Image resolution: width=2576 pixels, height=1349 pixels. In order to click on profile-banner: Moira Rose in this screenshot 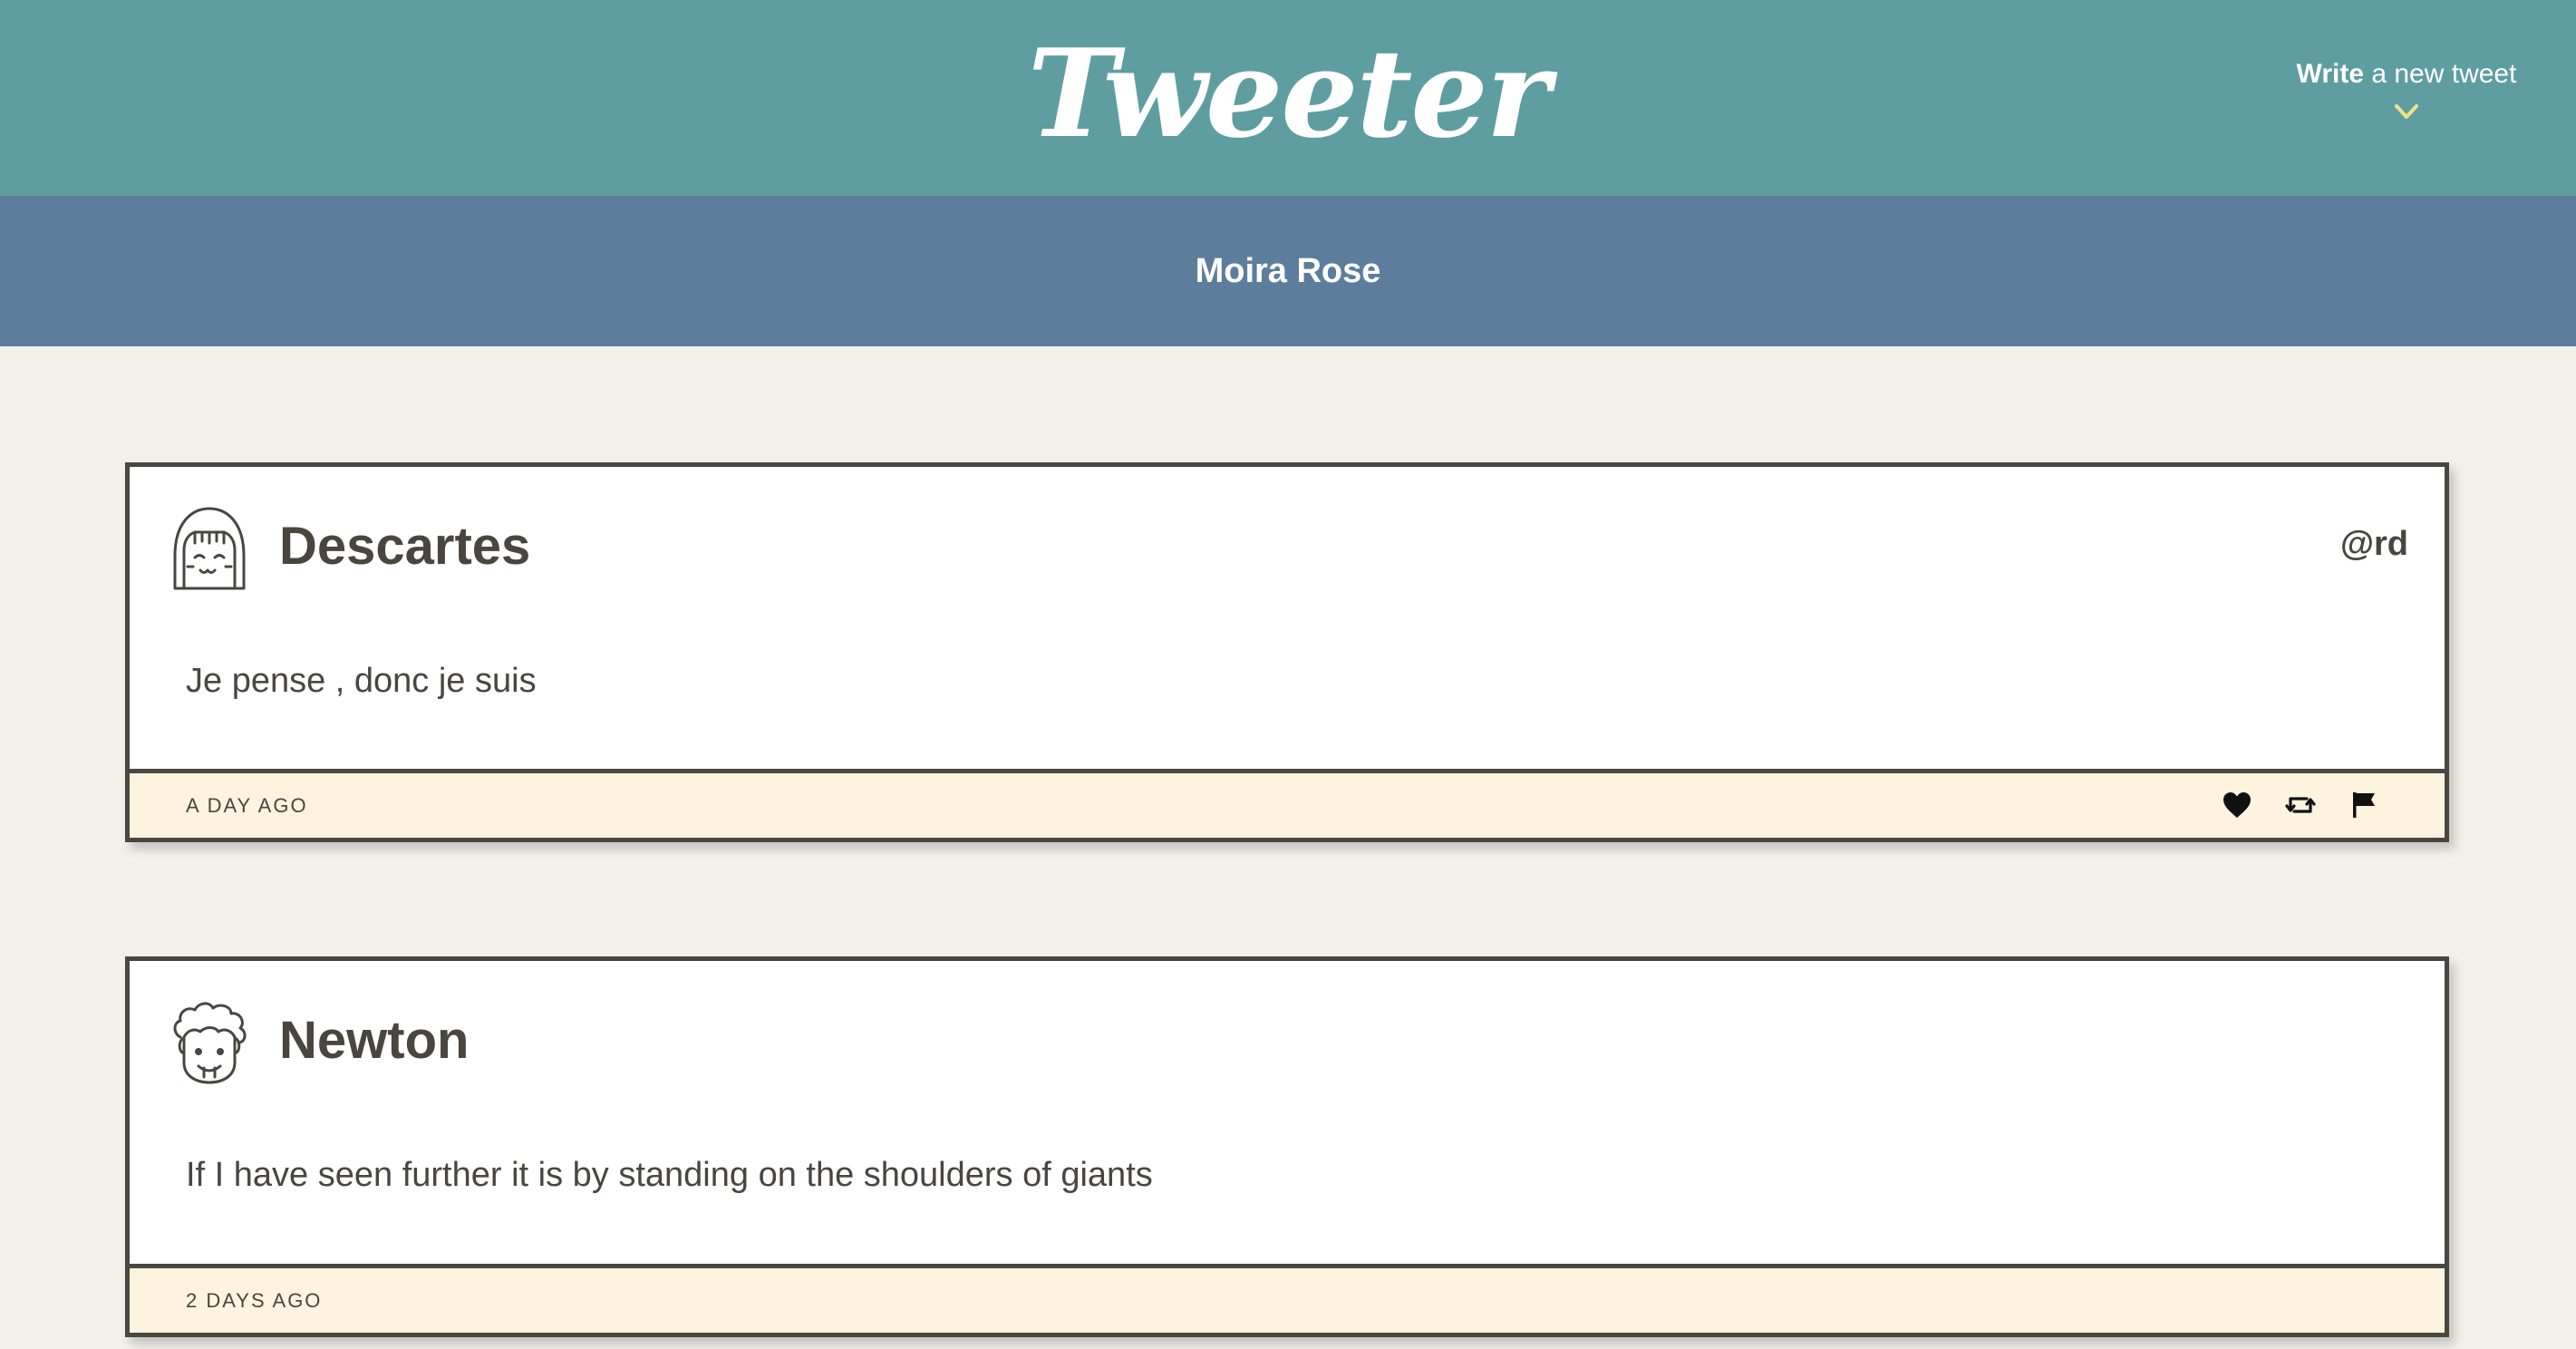, I will do `click(1288, 271)`.